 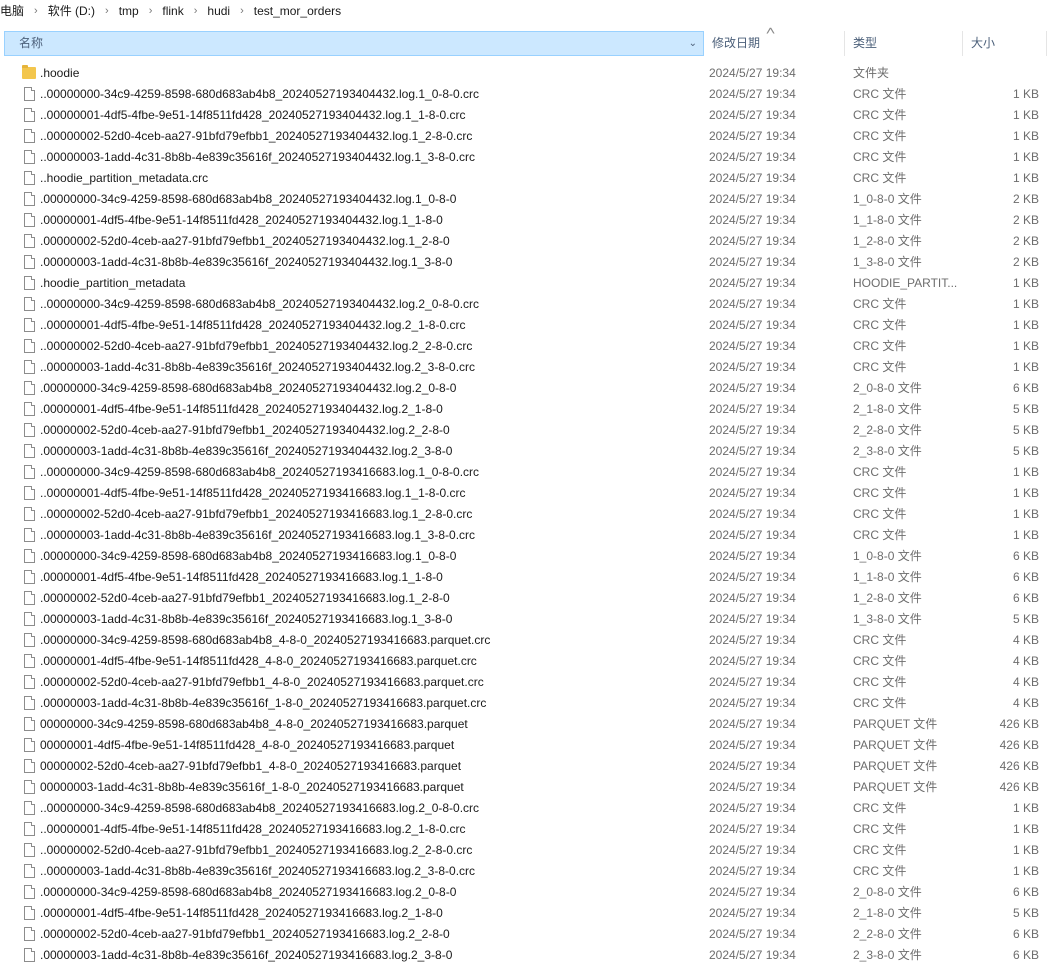 What do you see at coordinates (904, 43) in the screenshot?
I see `column-header-type: 类型` at bounding box center [904, 43].